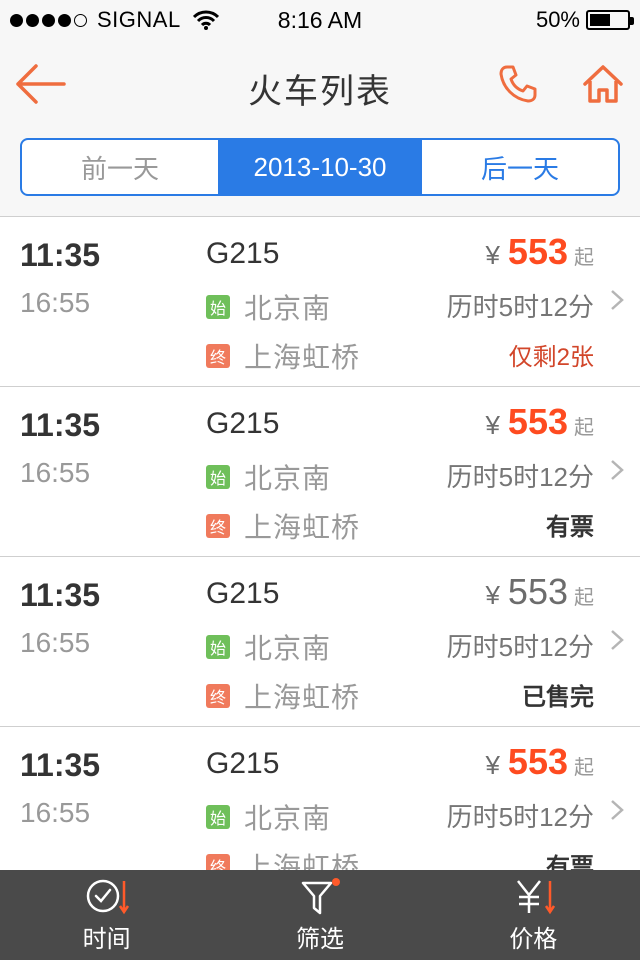 The image size is (640, 960). I want to click on previous-day-button: 前一天, so click(119, 168).